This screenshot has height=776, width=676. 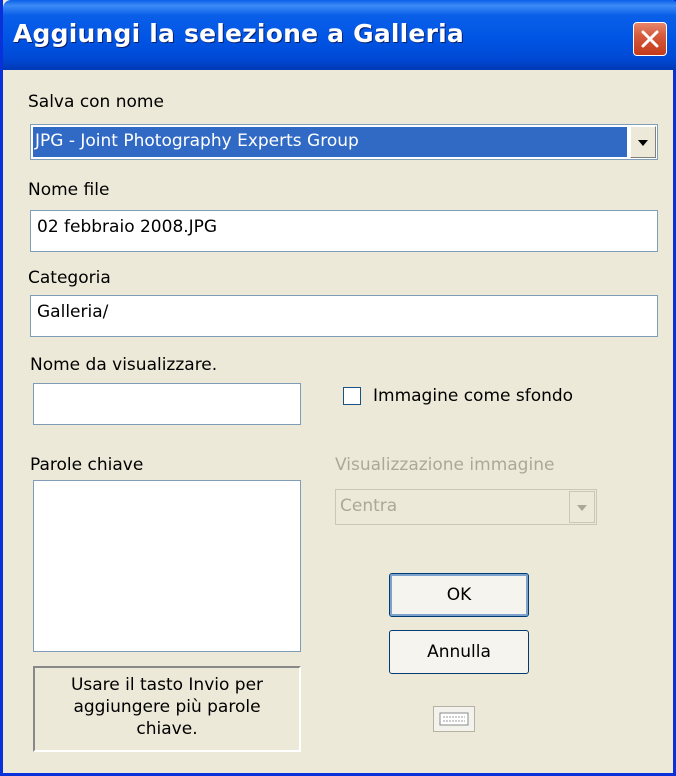 I want to click on close-icon, so click(x=650, y=39).